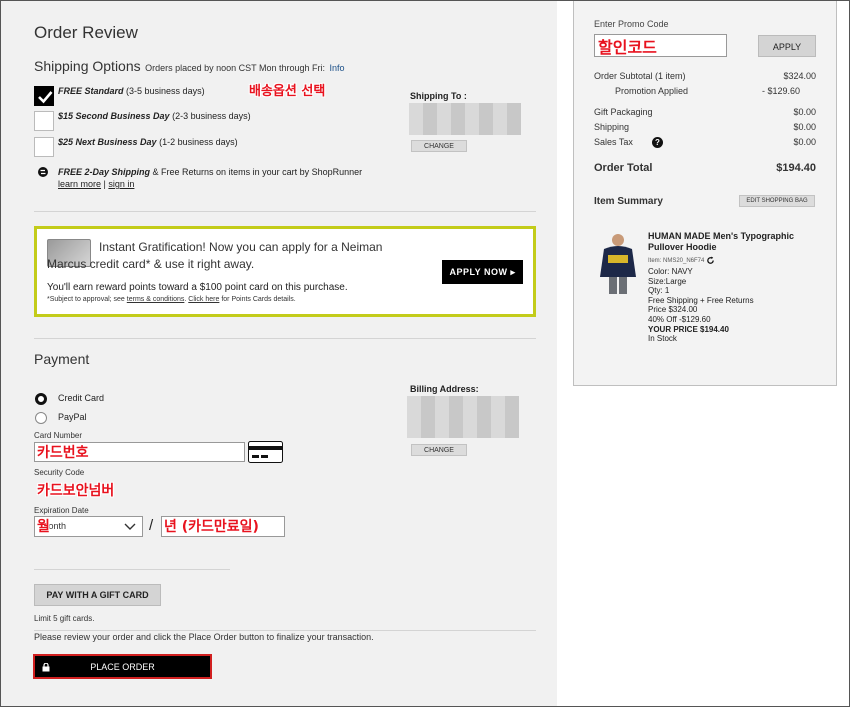 This screenshot has height=707, width=850. What do you see at coordinates (667, 281) in the screenshot?
I see `item-size: Size:Large` at bounding box center [667, 281].